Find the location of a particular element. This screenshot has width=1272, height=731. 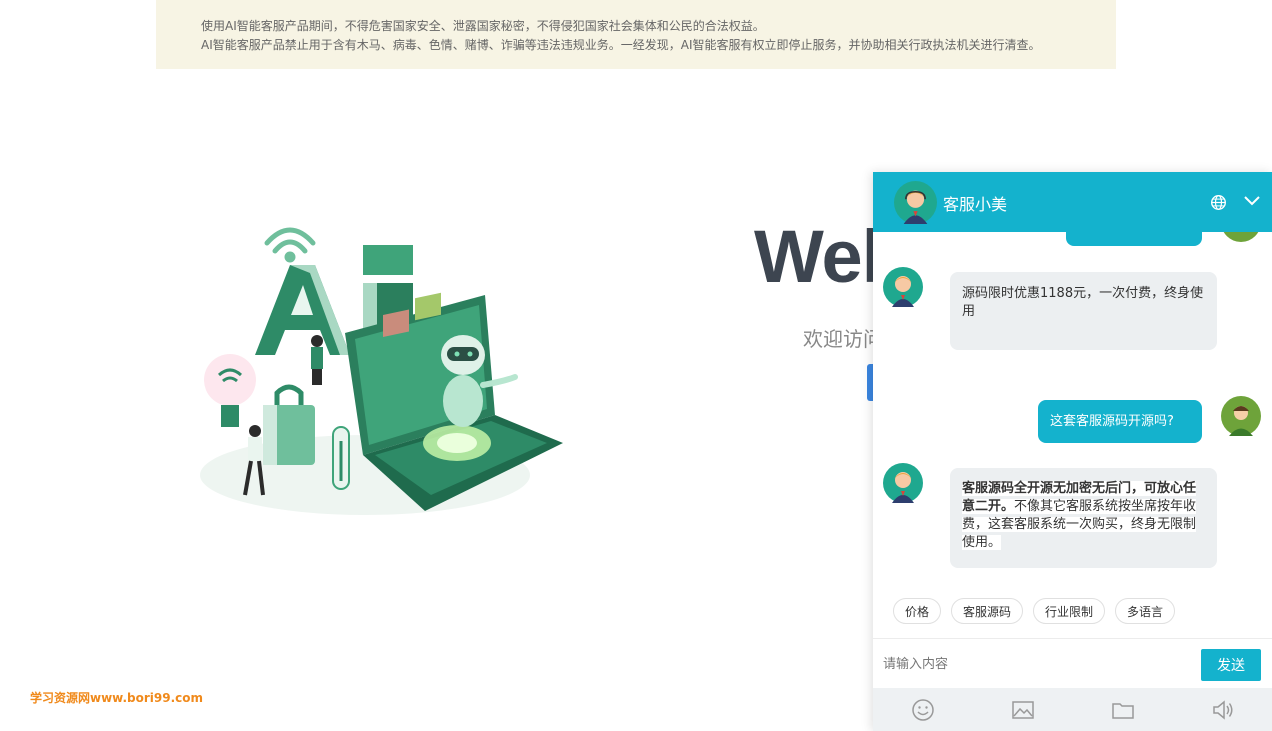

chat-toolbar is located at coordinates (1072, 709).